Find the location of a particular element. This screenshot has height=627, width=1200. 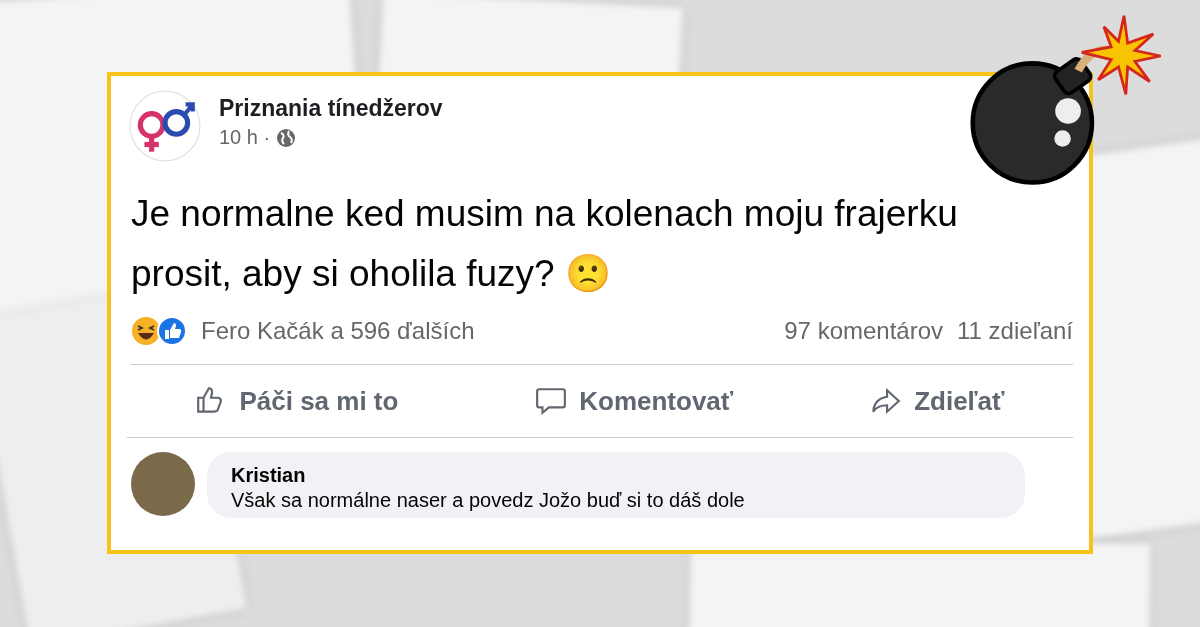

reaction-names: Fero Kačák a 596 ďalších is located at coordinates (338, 331).